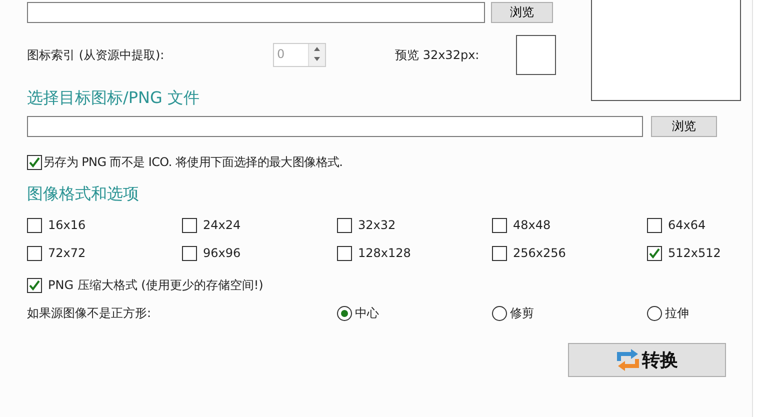 Image resolution: width=767 pixels, height=417 pixels. Describe the element at coordinates (222, 225) in the screenshot. I see `checkbox-label: 24x24` at that location.